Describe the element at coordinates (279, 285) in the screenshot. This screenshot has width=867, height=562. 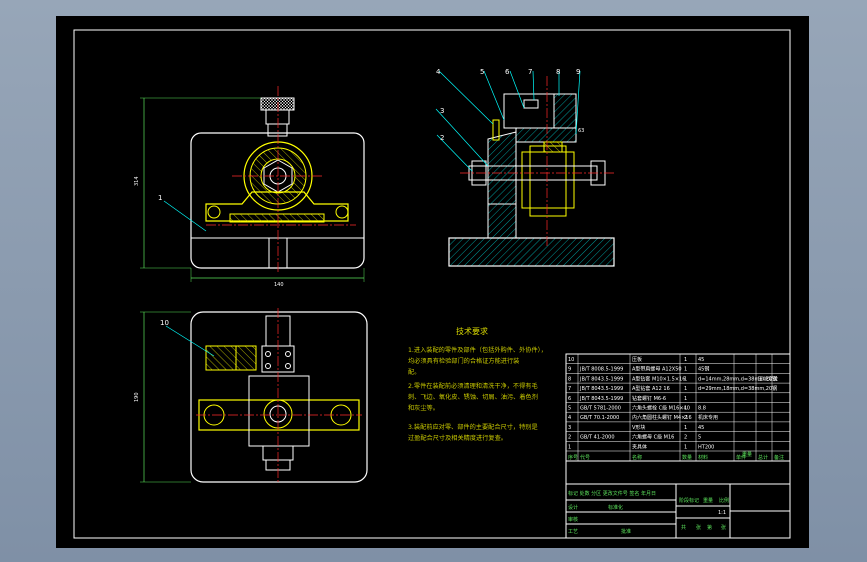
I see `dim-width-front: 140` at that location.